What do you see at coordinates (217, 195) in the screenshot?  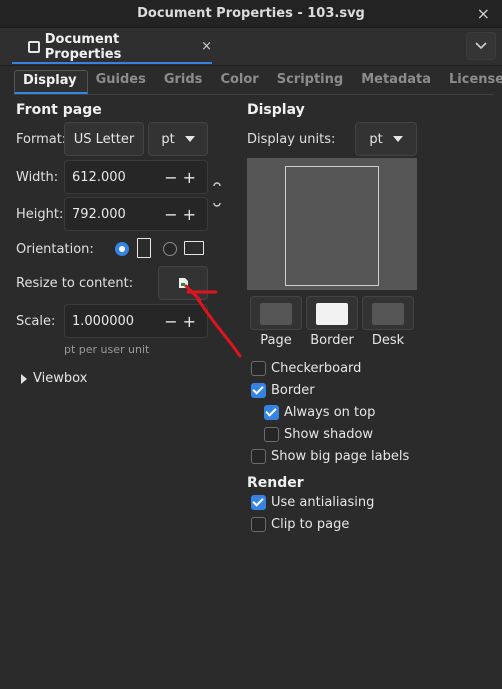 I see `link-dimensions-icon` at bounding box center [217, 195].